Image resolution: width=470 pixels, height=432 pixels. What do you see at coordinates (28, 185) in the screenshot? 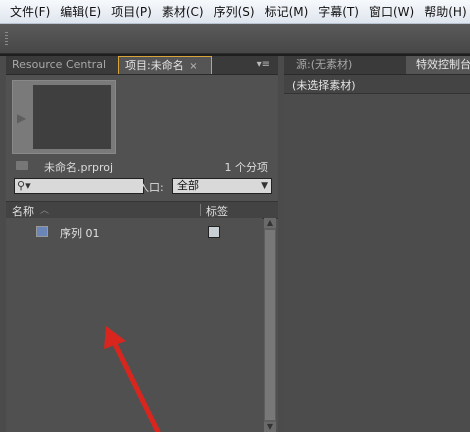
I see `chevron-down-icon: ▾` at bounding box center [28, 185].